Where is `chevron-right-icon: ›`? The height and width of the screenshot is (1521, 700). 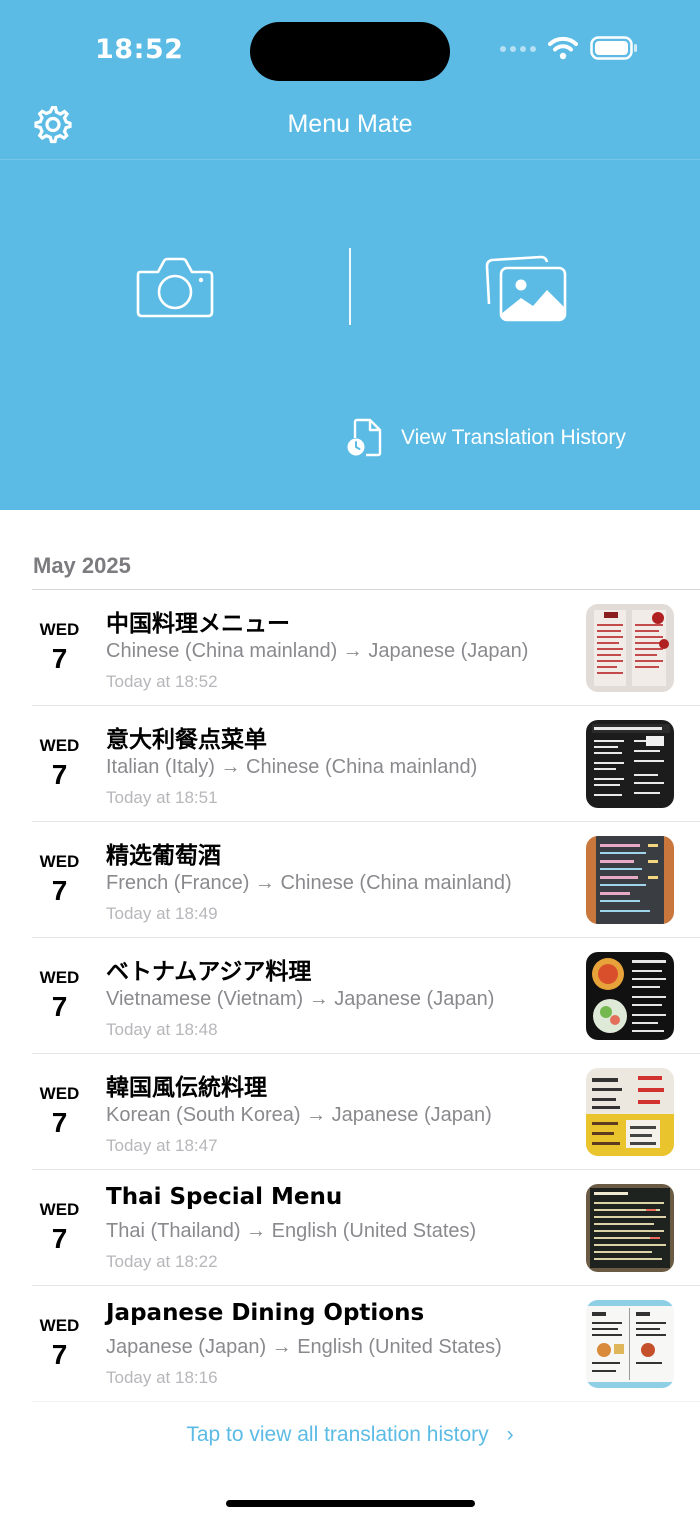 chevron-right-icon: › is located at coordinates (510, 1434).